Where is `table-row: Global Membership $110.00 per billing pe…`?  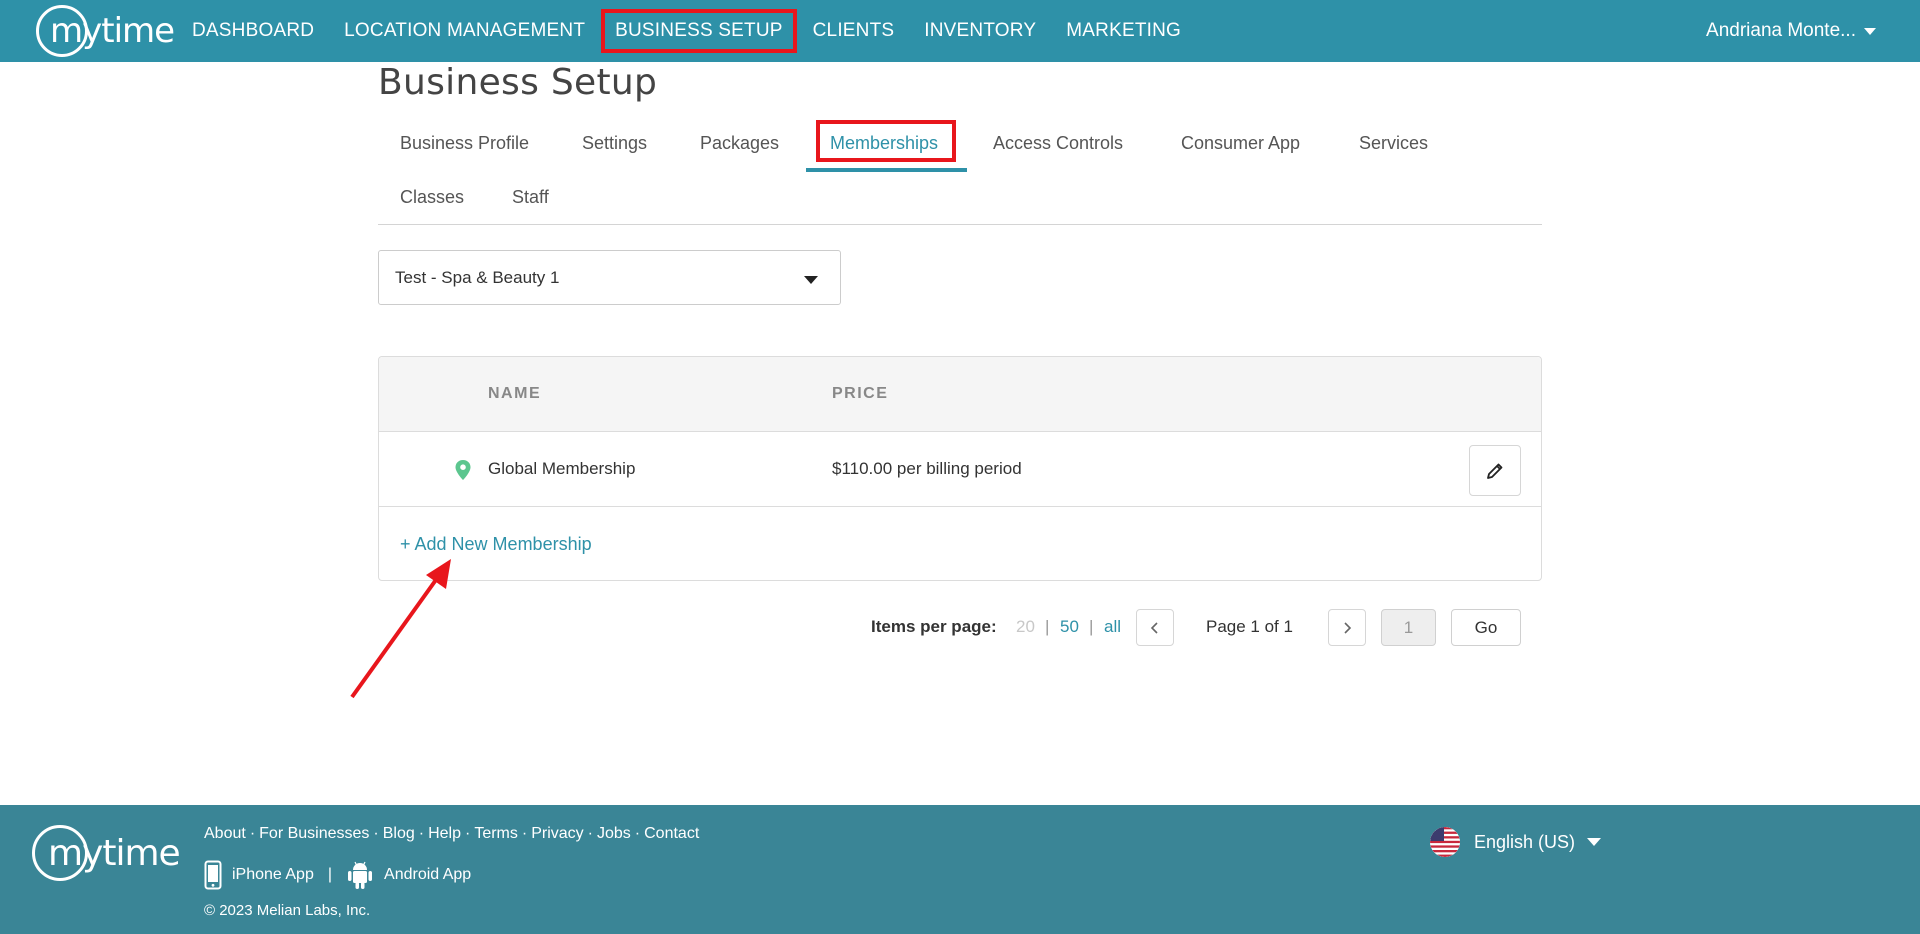 table-row: Global Membership $110.00 per billing pe… is located at coordinates (960, 469).